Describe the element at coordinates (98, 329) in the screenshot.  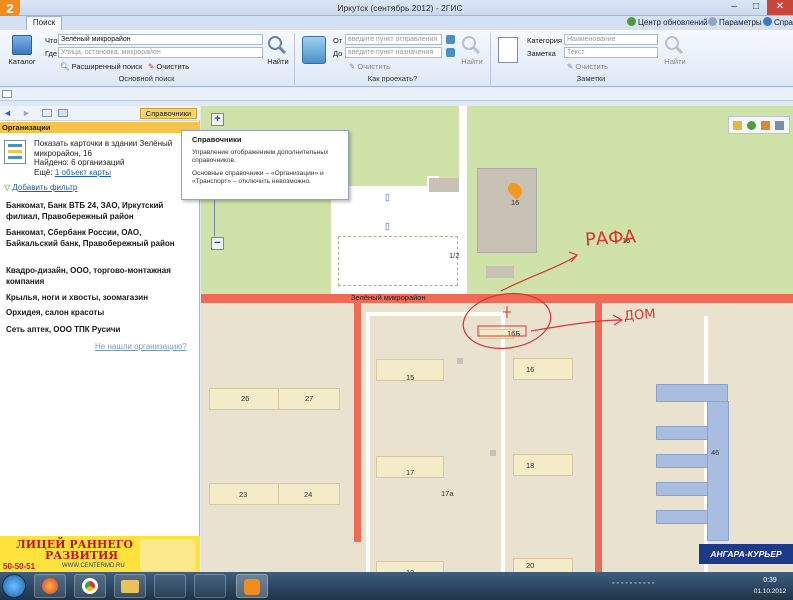
I see `org-list-item: Сеть аптек, ООО ТПК Русичи` at that location.